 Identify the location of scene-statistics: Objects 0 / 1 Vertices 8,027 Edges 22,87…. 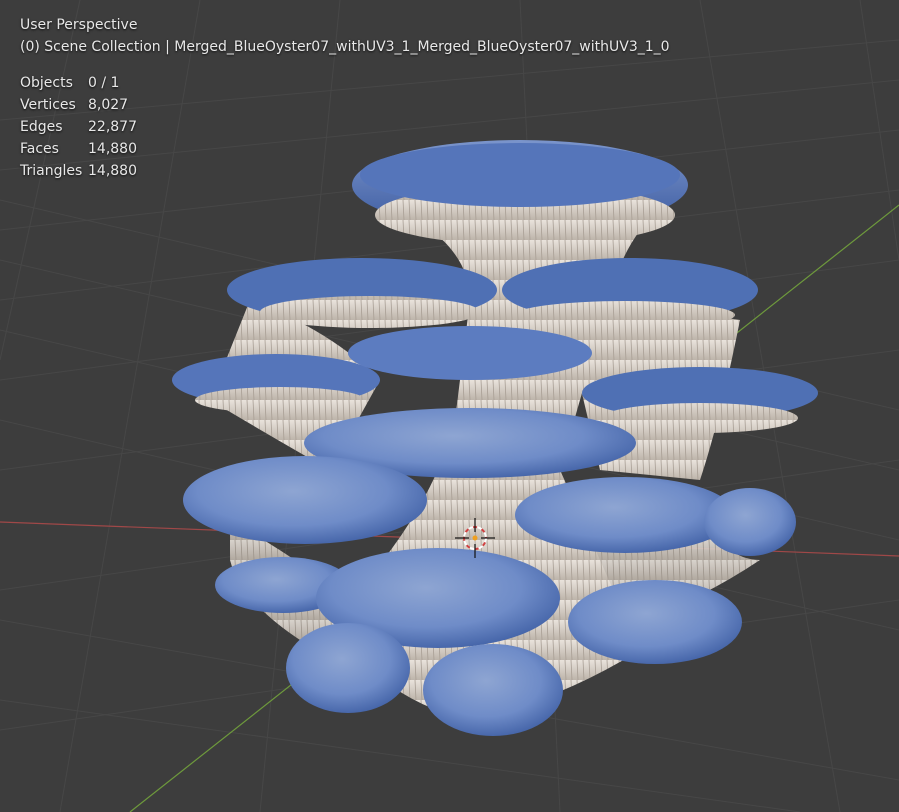
(345, 127).